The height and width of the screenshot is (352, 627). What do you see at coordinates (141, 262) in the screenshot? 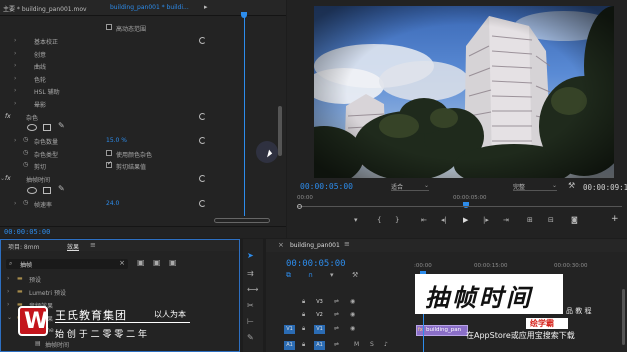
I see `new-bin-icon: ▣` at bounding box center [141, 262].